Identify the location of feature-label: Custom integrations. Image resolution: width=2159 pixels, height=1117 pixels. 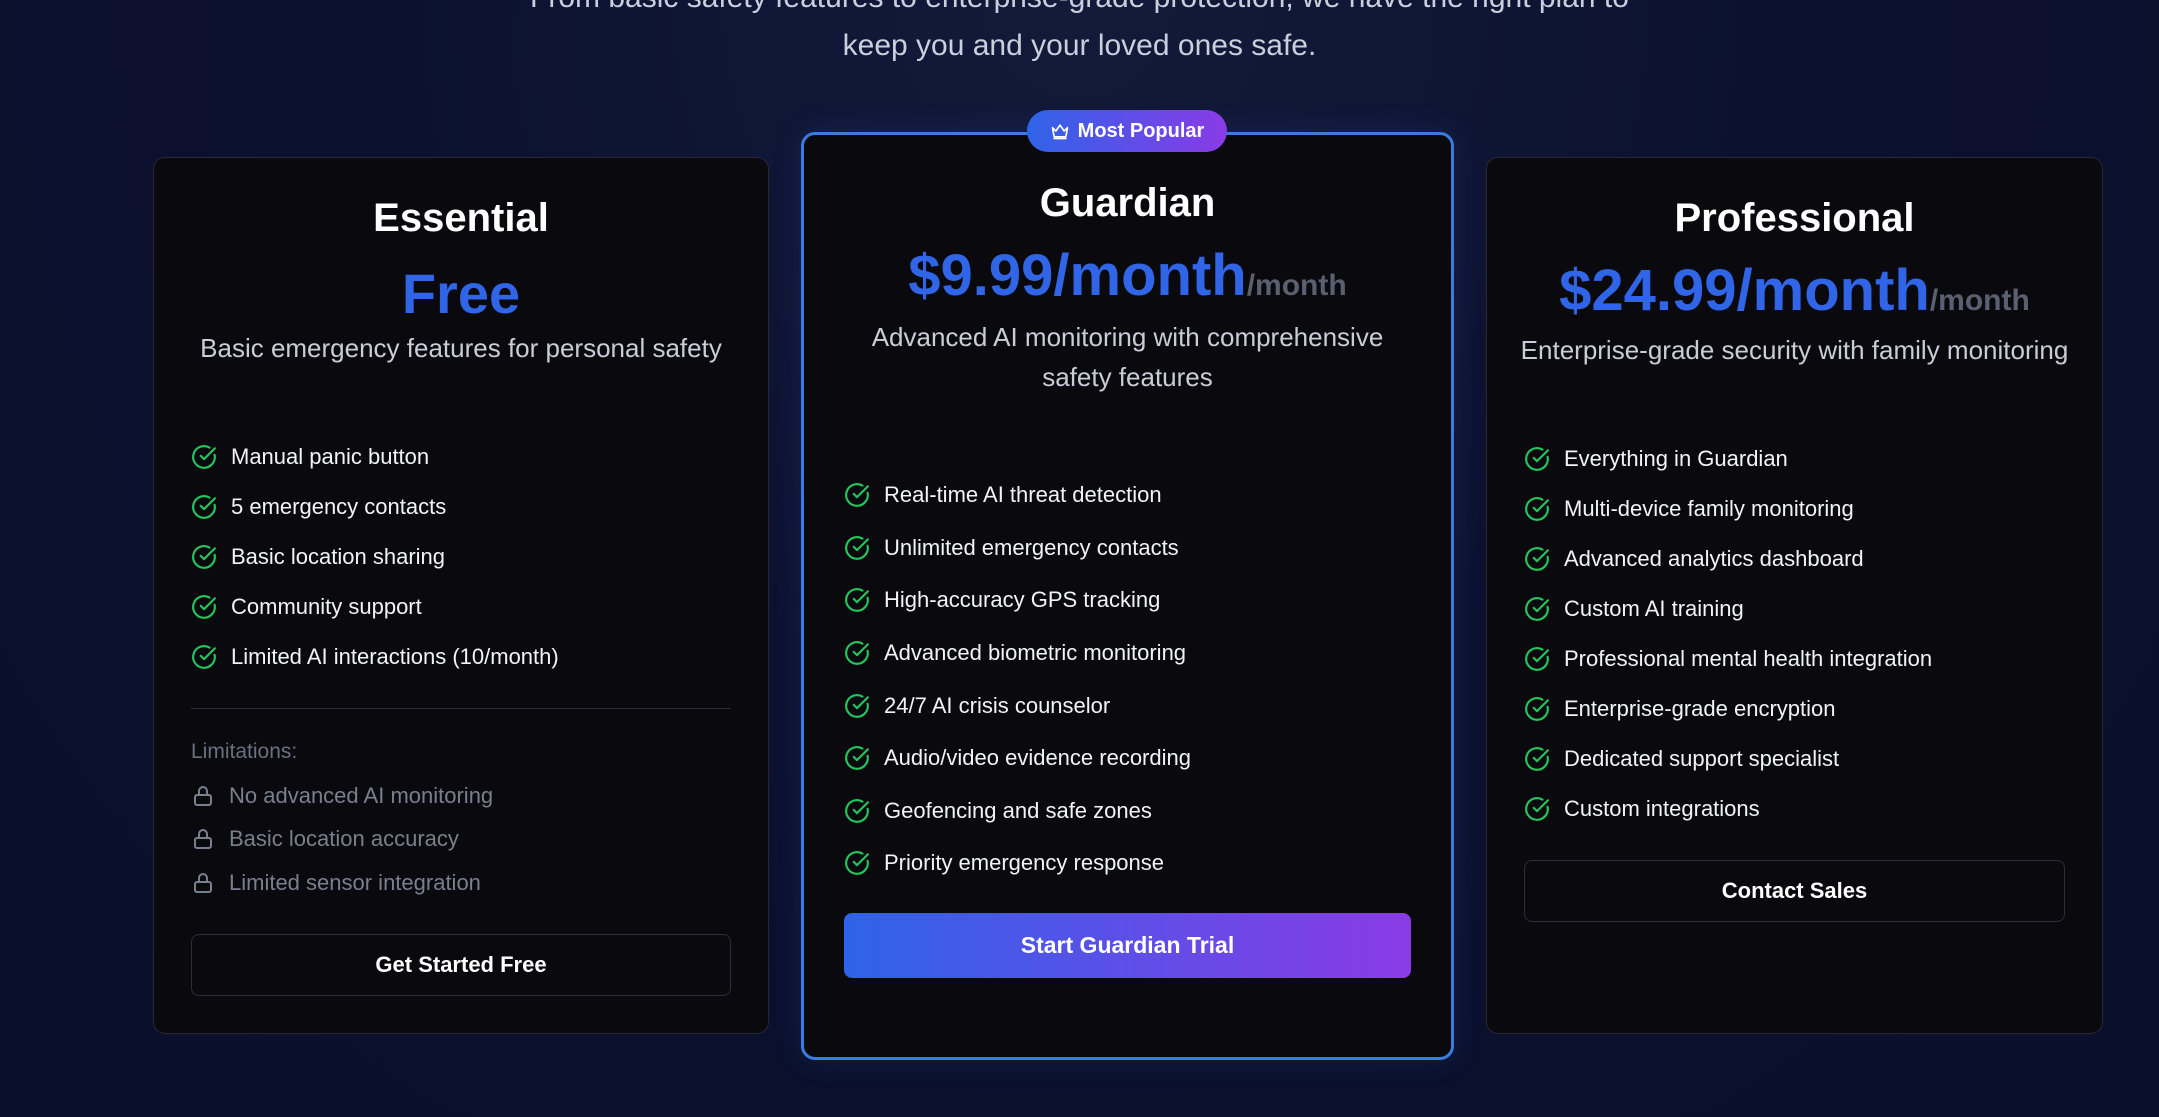
(1662, 808).